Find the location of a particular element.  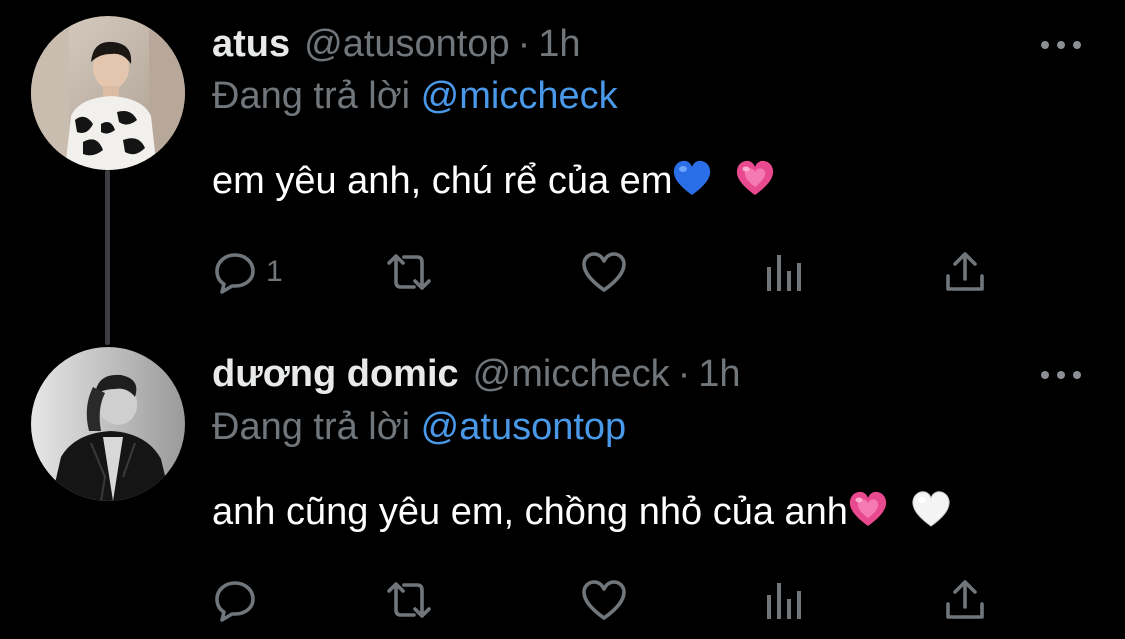

tweet-text: em yêu anh, chú rể của em is located at coordinates (493, 181).